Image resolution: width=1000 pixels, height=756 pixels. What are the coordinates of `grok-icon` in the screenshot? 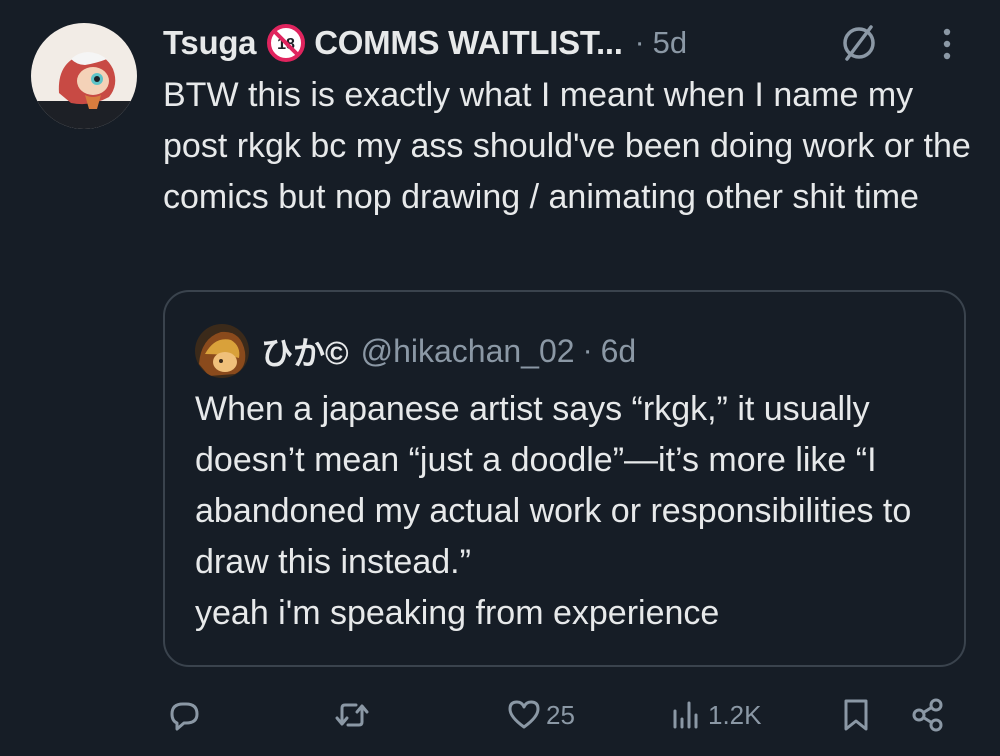 It's located at (859, 43).